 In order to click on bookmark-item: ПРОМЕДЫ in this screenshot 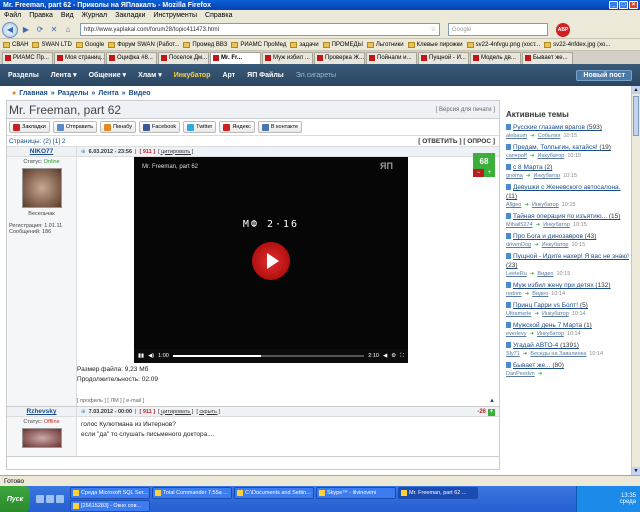, I will do `click(342, 44)`.